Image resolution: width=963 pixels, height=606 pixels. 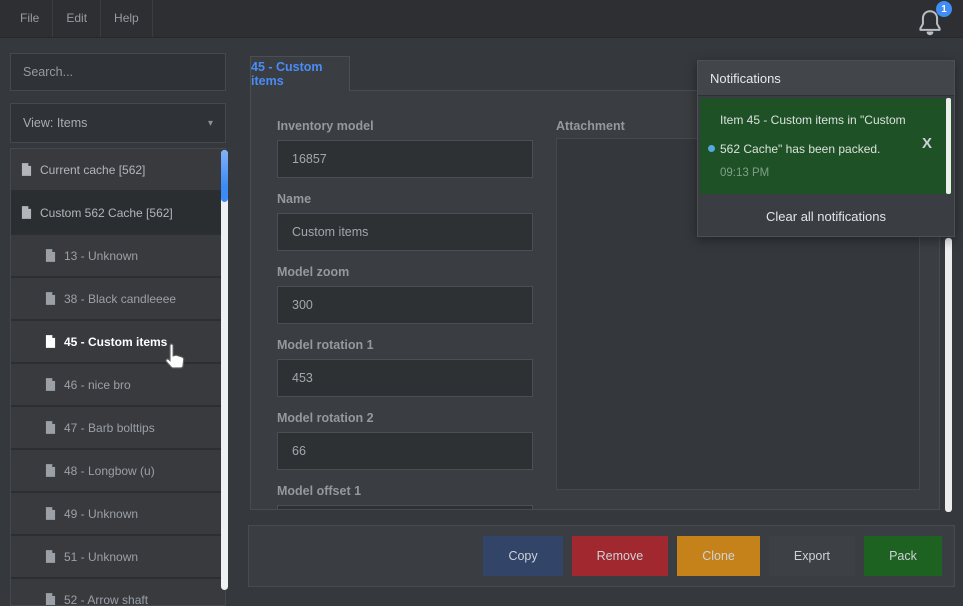 I want to click on list-item-label: 13 - Unknown, so click(x=101, y=255).